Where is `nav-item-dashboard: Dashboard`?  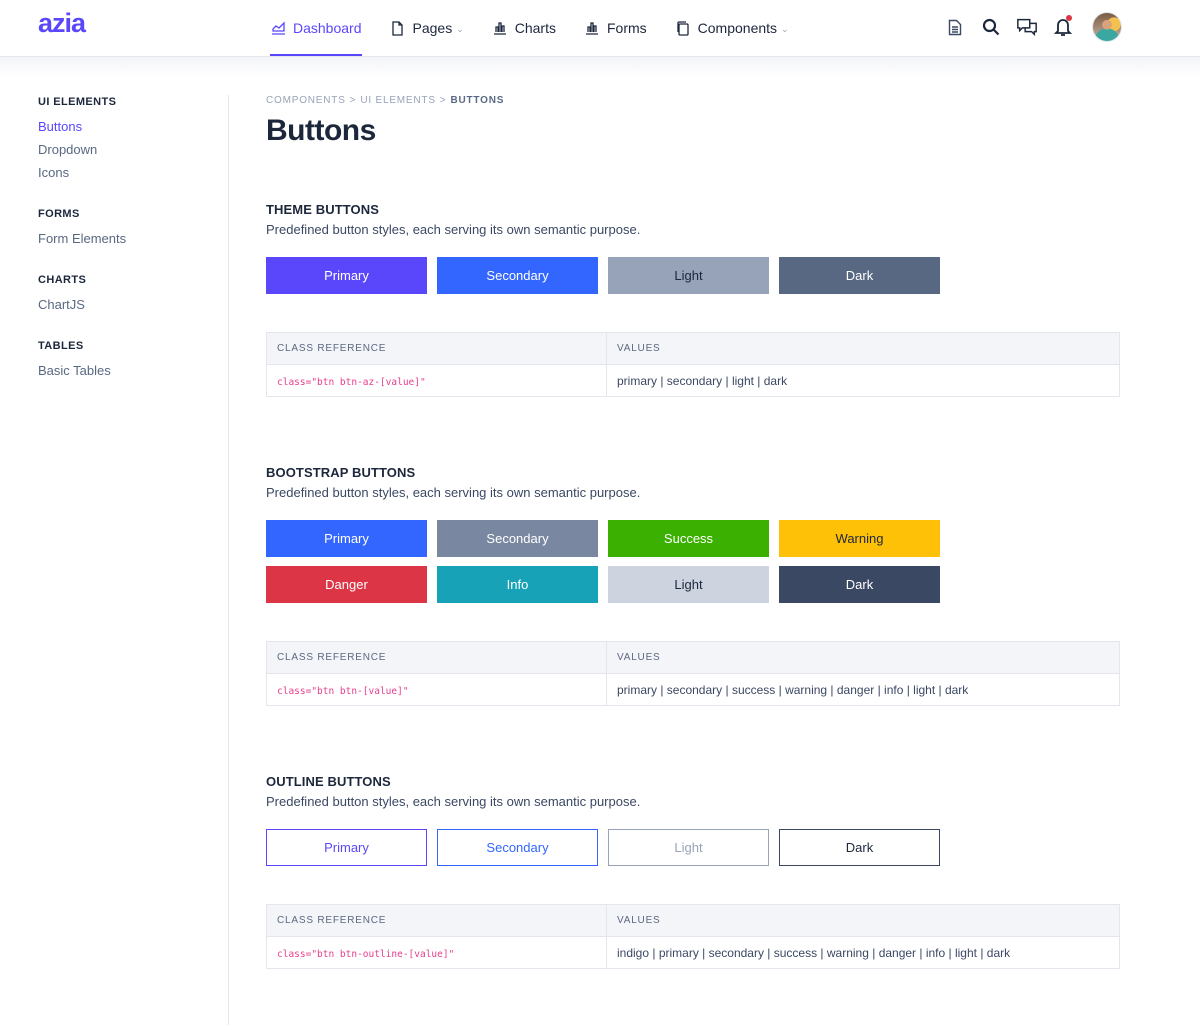 nav-item-dashboard: Dashboard is located at coordinates (316, 28).